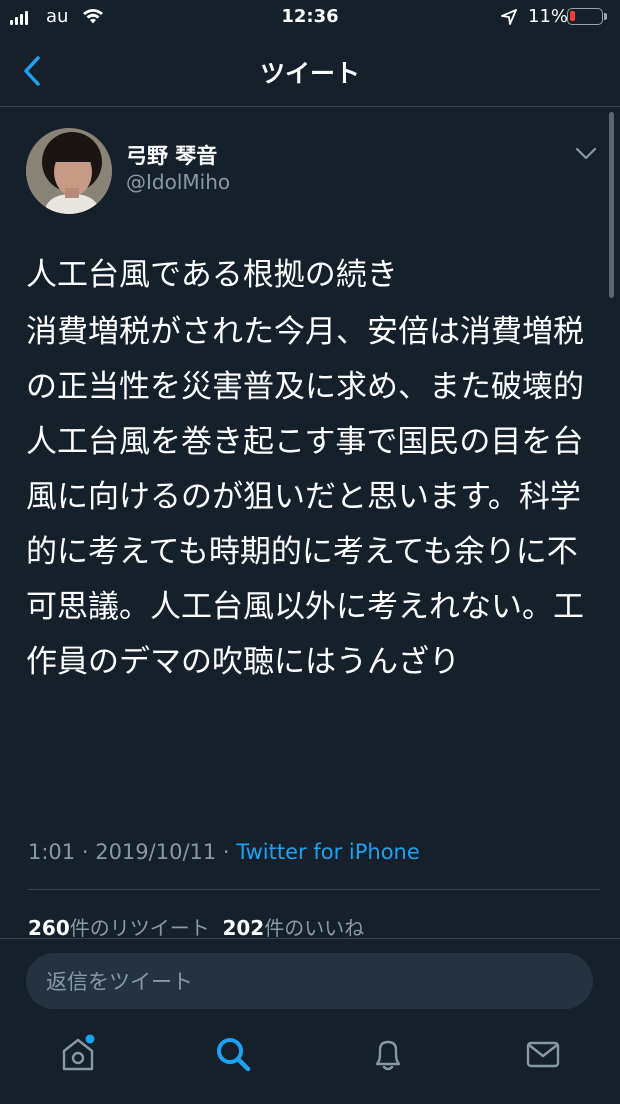 The width and height of the screenshot is (620, 1104). Describe the element at coordinates (388, 1054) in the screenshot. I see `notifications-icon` at that location.